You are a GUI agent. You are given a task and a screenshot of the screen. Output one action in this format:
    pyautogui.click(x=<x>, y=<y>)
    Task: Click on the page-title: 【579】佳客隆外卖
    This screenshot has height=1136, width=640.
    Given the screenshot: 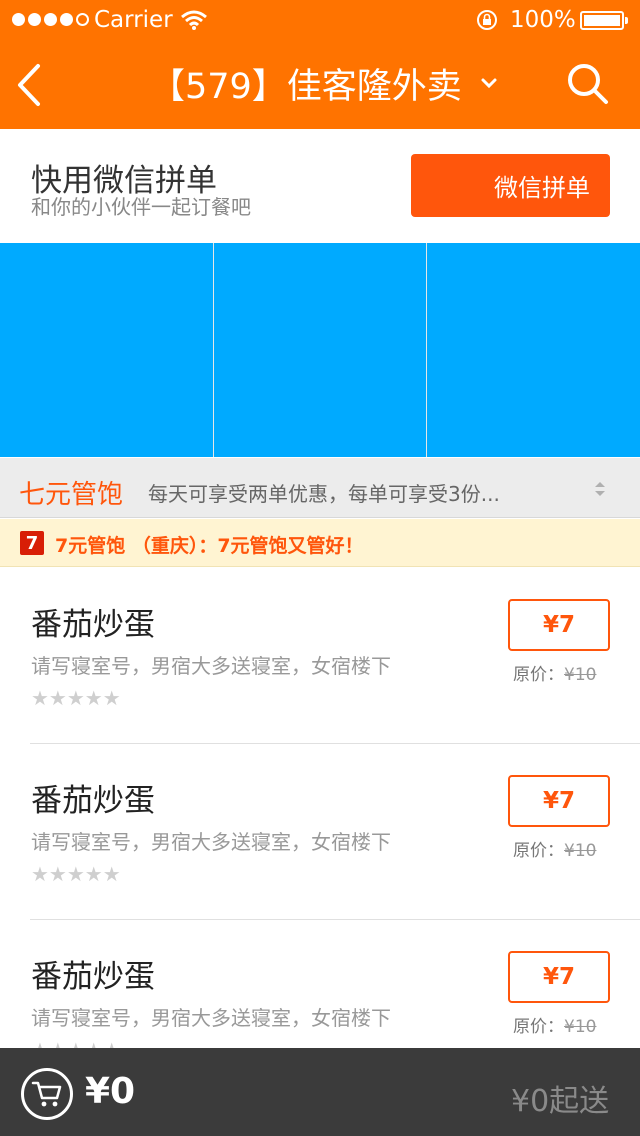 What is the action you would take?
    pyautogui.click(x=306, y=86)
    